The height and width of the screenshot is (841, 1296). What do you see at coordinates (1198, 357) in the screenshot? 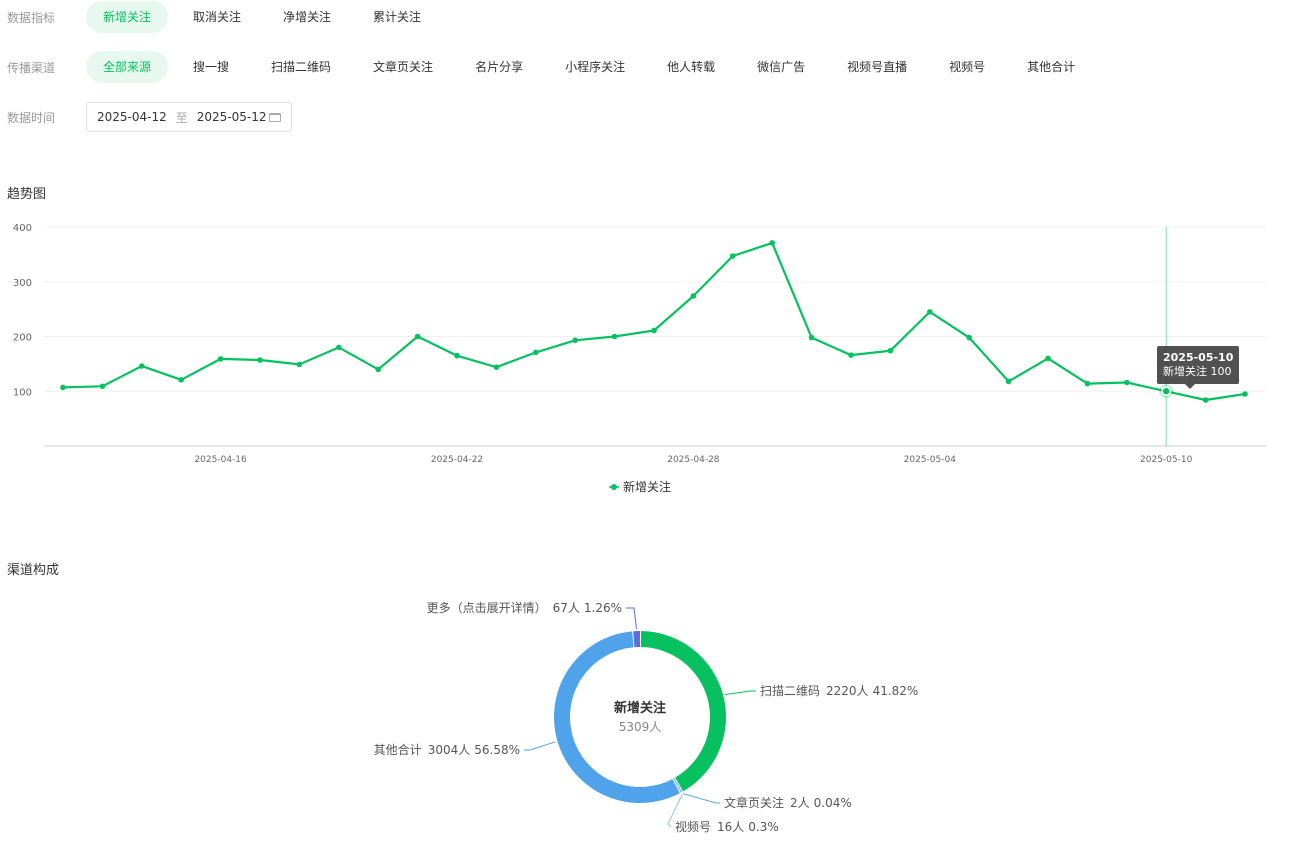
I see `tooltip-date: 2025-05-10` at bounding box center [1198, 357].